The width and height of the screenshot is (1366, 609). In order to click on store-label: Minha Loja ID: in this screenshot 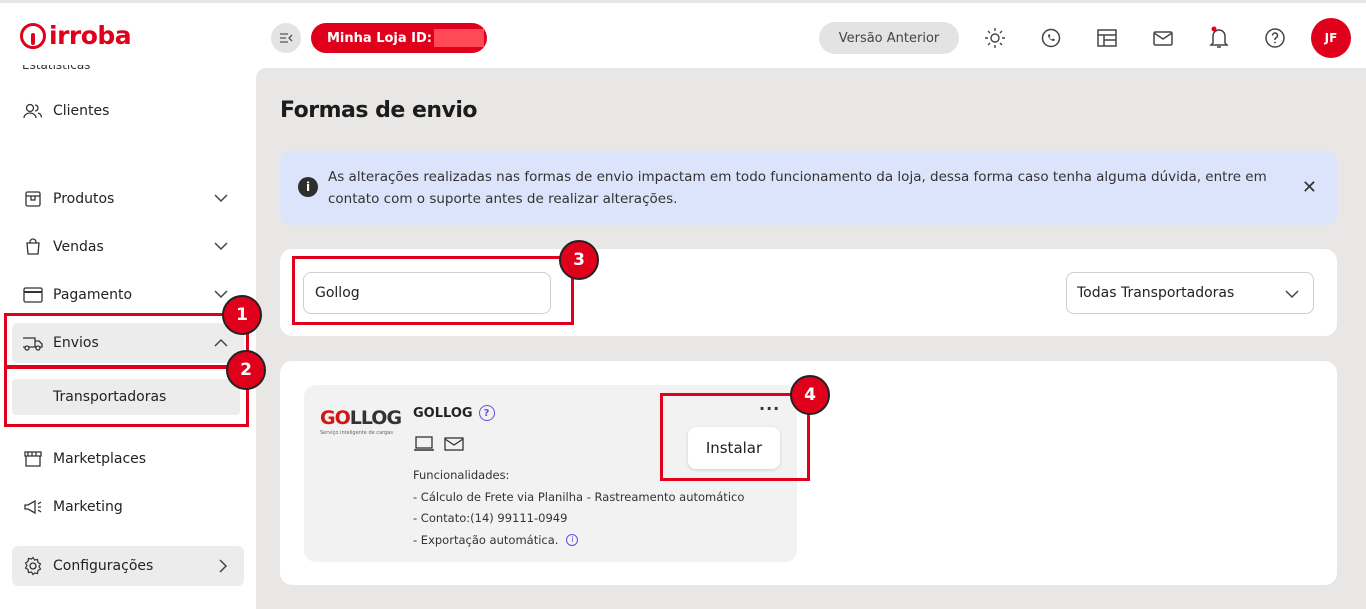, I will do `click(379, 38)`.